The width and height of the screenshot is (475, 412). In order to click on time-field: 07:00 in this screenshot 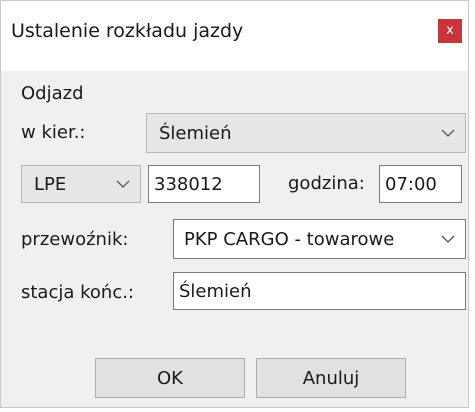, I will do `click(420, 184)`.